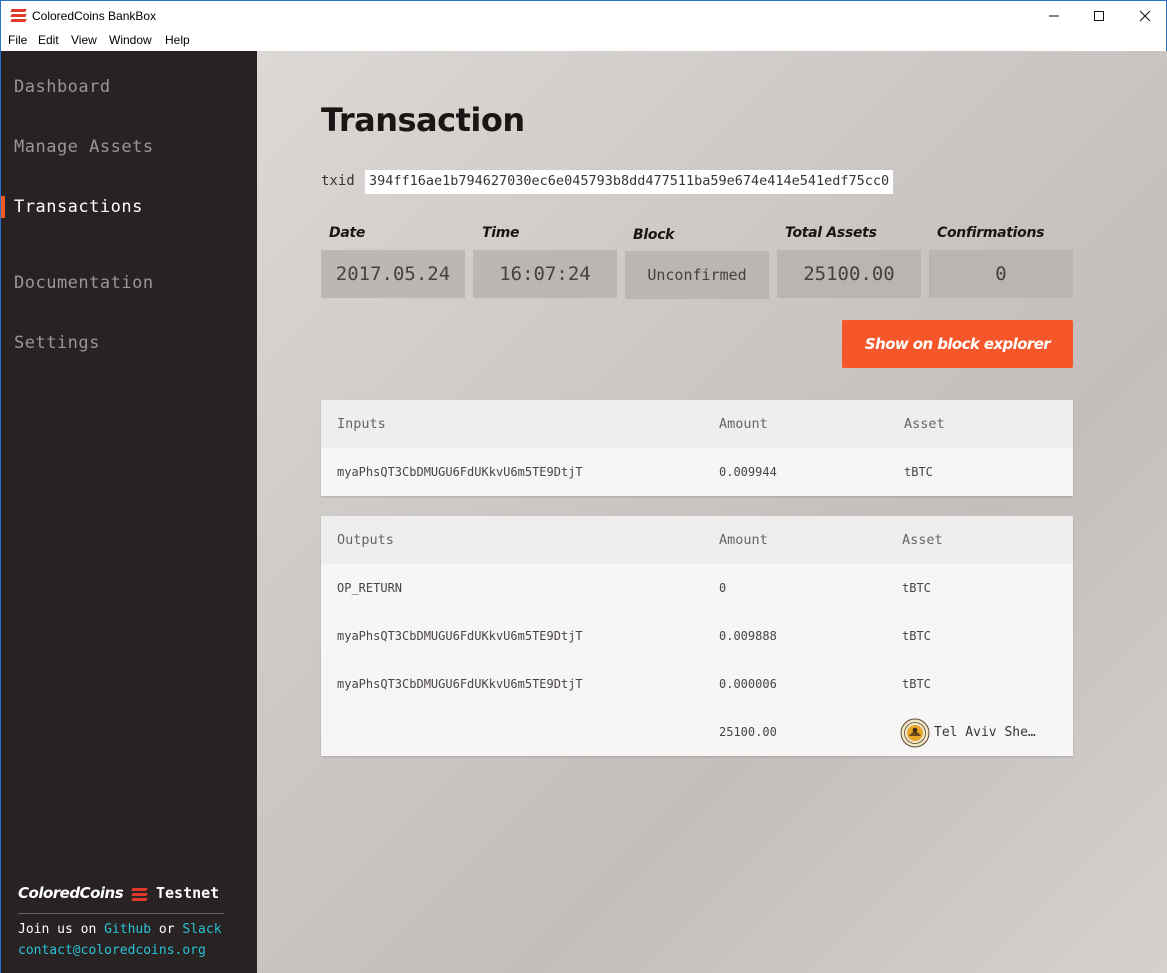  What do you see at coordinates (78, 207) in the screenshot?
I see `sidebar-item-transactions: Transactions` at bounding box center [78, 207].